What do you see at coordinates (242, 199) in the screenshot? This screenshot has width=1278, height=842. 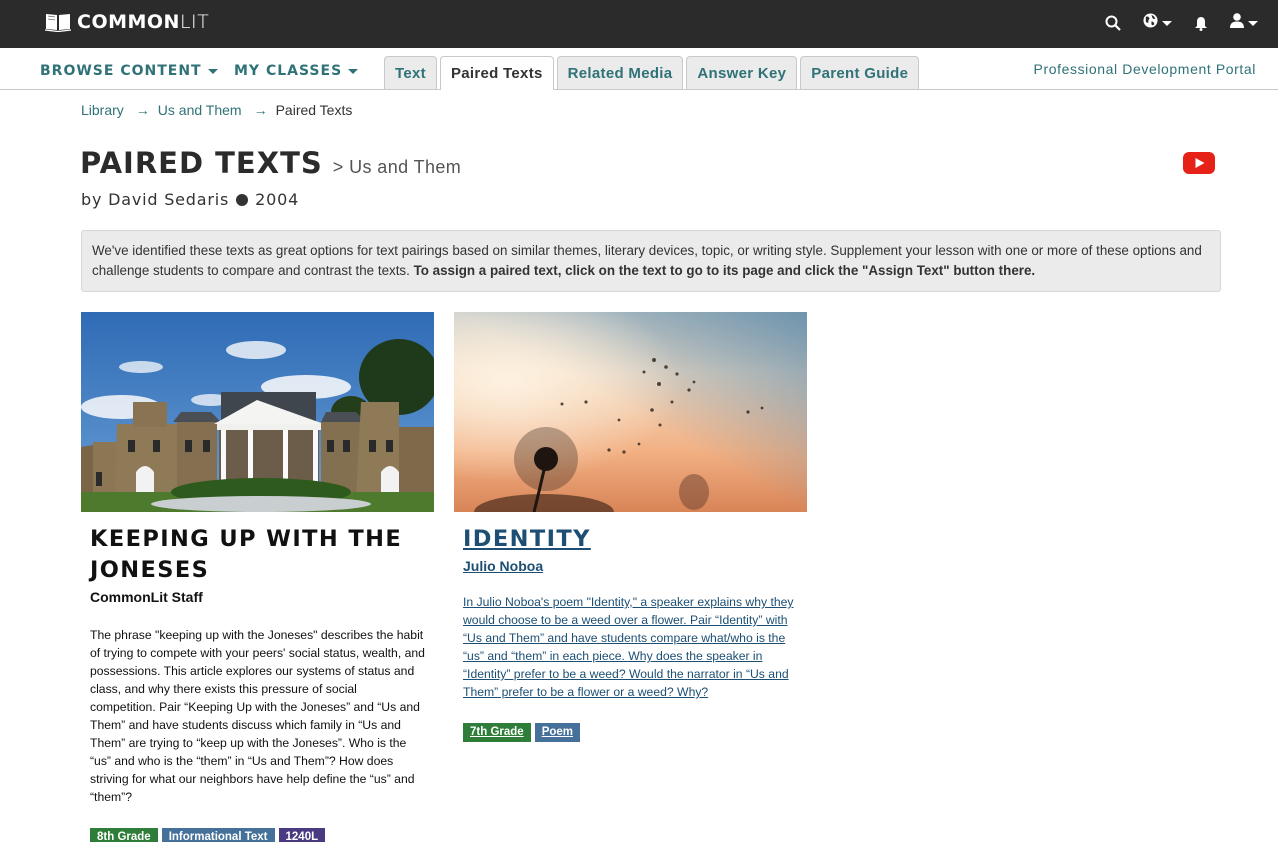 I see `separator-dot` at bounding box center [242, 199].